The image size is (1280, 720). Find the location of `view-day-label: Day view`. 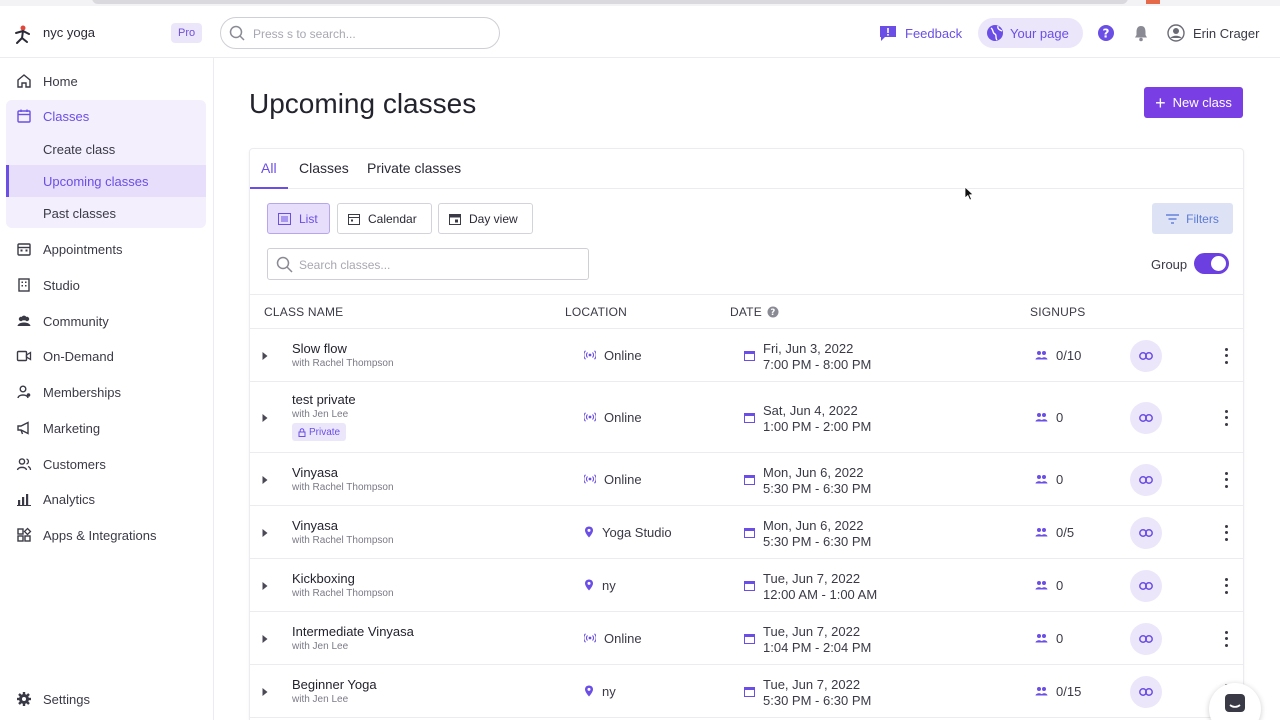

view-day-label: Day view is located at coordinates (493, 218).